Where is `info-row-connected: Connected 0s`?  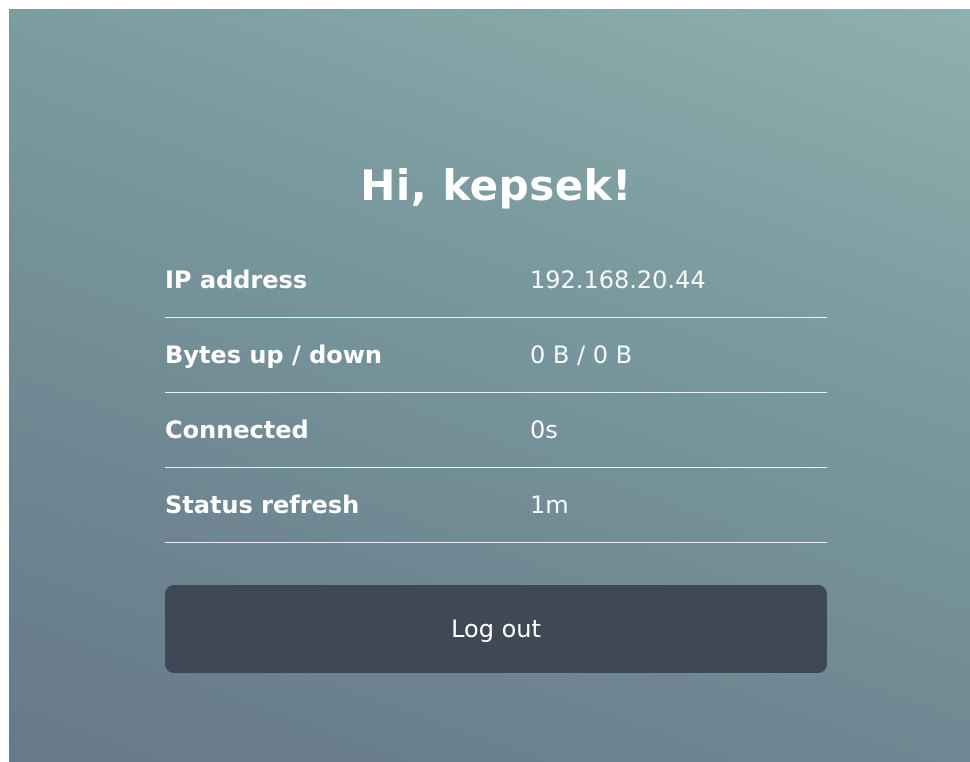 info-row-connected: Connected 0s is located at coordinates (496, 430).